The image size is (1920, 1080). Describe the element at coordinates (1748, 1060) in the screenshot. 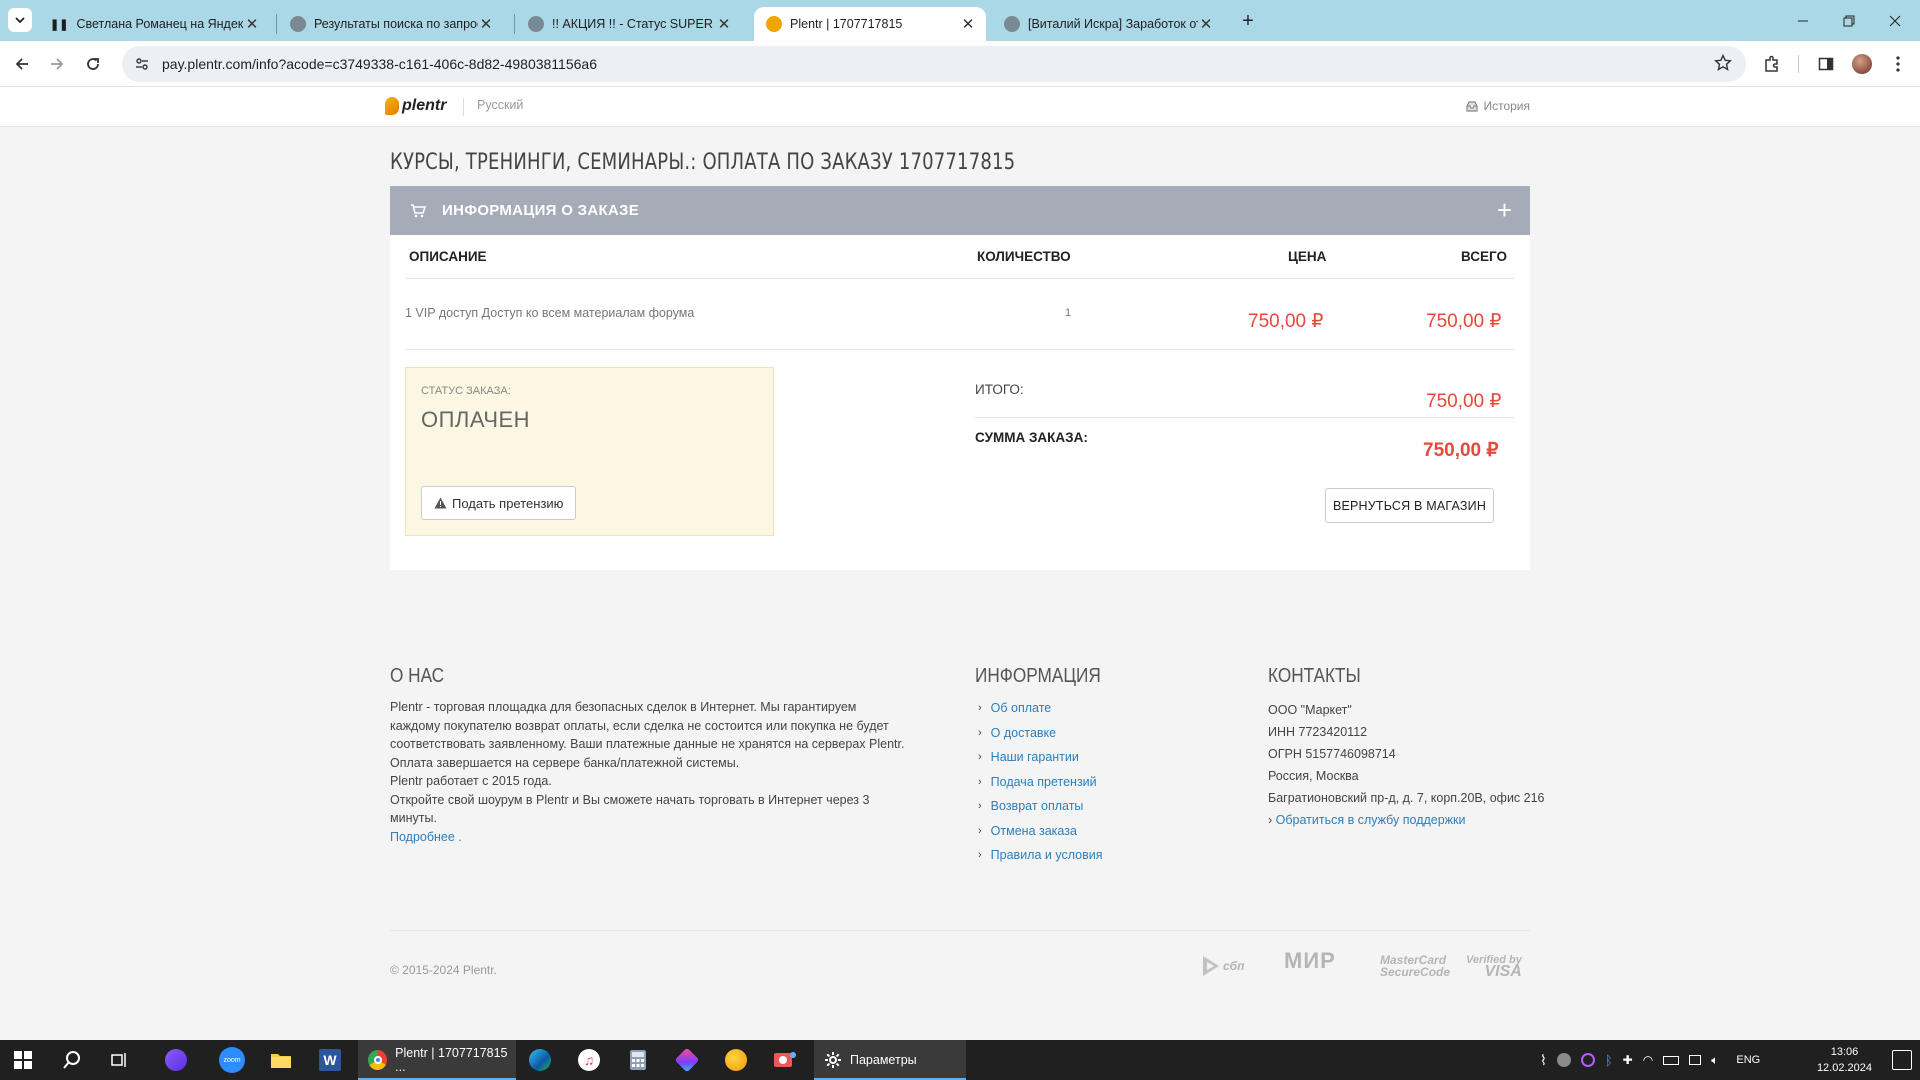

I see `language-indicator: ENG` at that location.